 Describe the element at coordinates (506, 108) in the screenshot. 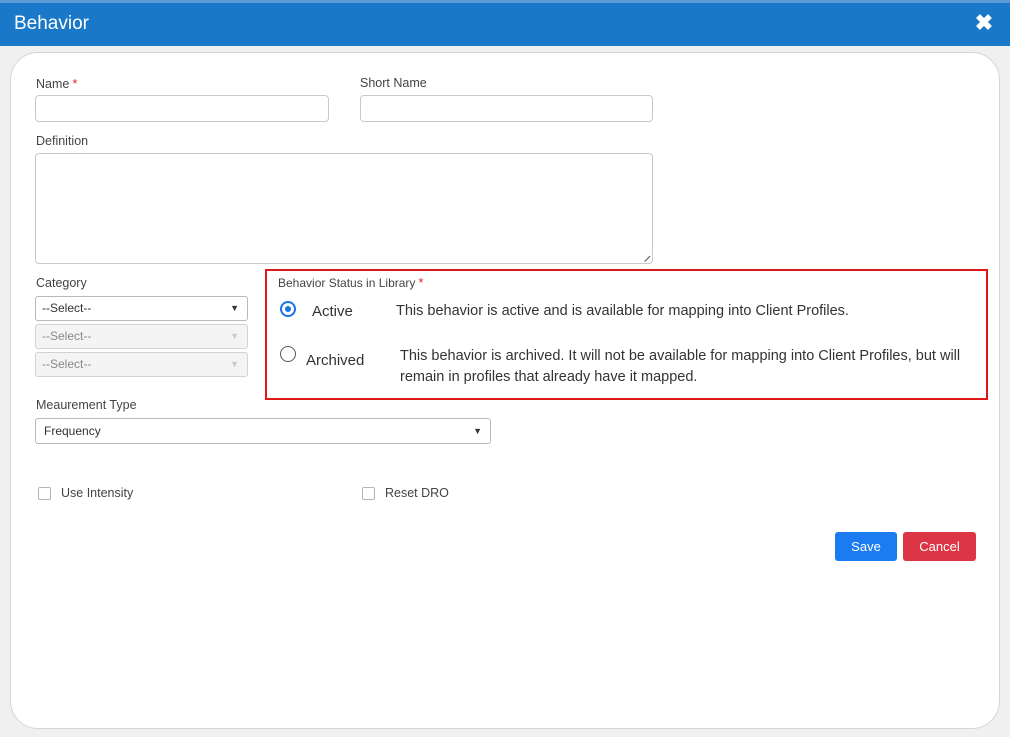

I see `short-name-input` at that location.